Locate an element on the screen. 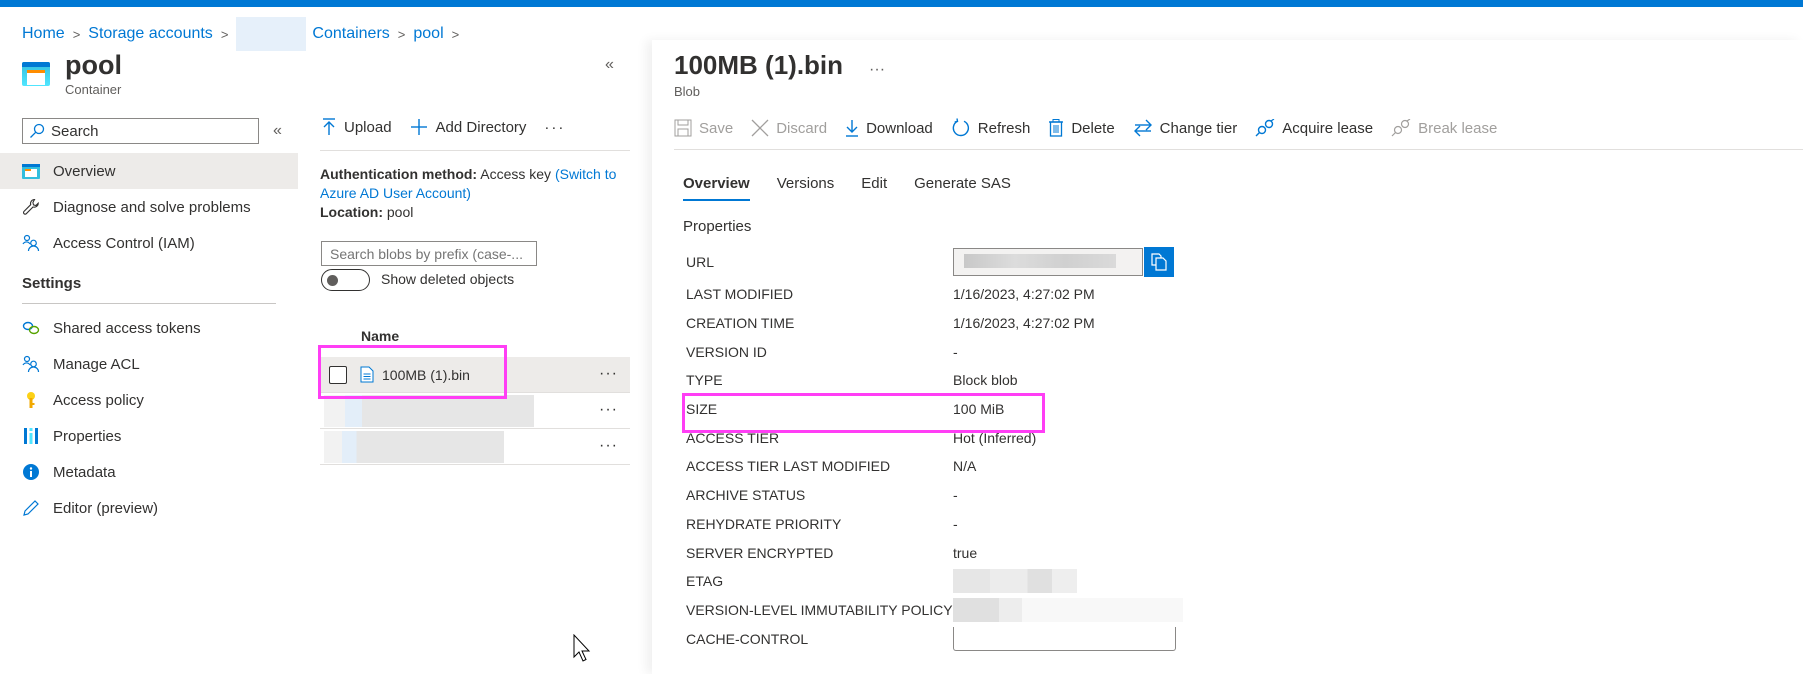 Image resolution: width=1803 pixels, height=674 pixels. auth-method-label: Authentication method: is located at coordinates (399, 174).